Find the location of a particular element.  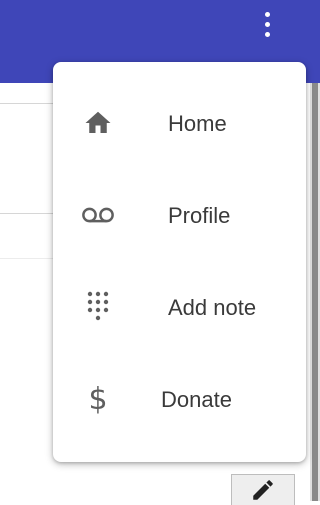

menu-item-add-note: Add note is located at coordinates (179, 308).